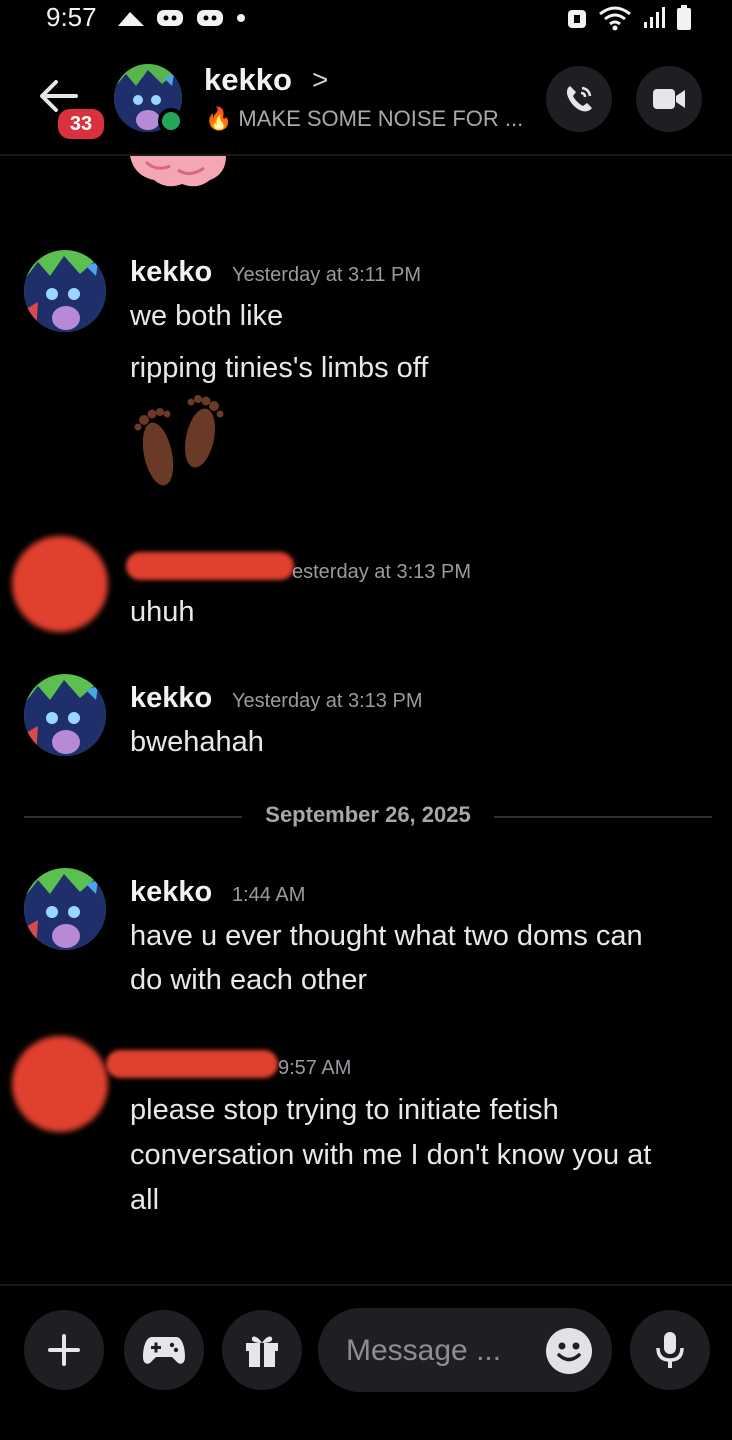  What do you see at coordinates (207, 316) in the screenshot?
I see `message-text: we both like` at bounding box center [207, 316].